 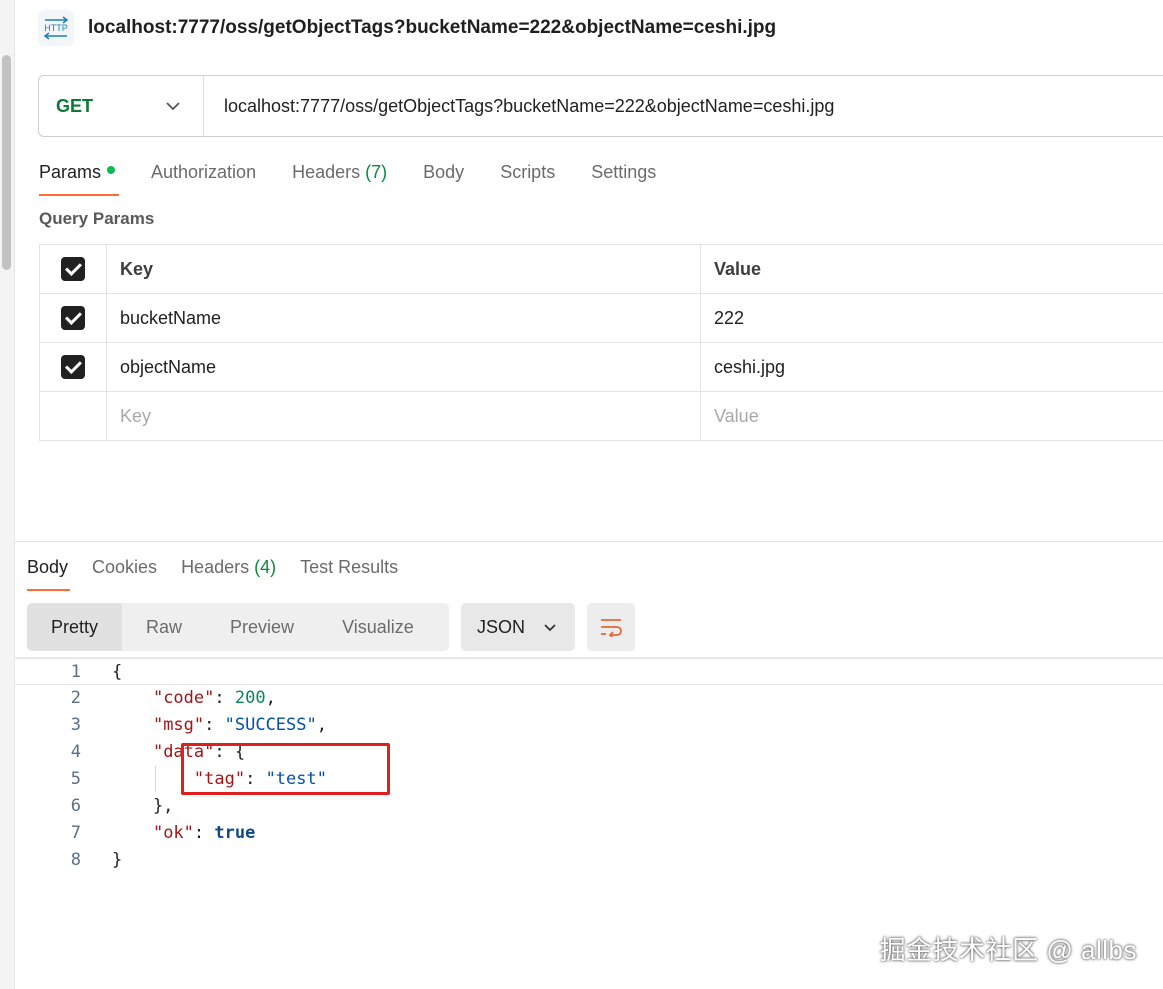 I want to click on tab-authorization: Authorization, so click(x=203, y=177).